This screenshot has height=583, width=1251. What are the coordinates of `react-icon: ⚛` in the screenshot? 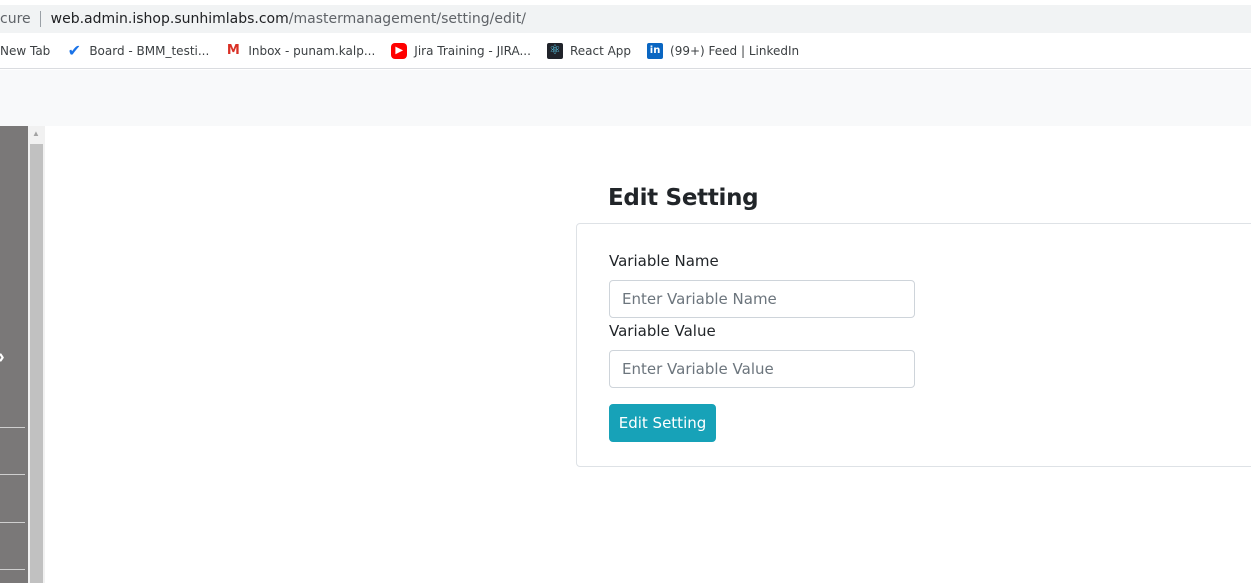 It's located at (554, 50).